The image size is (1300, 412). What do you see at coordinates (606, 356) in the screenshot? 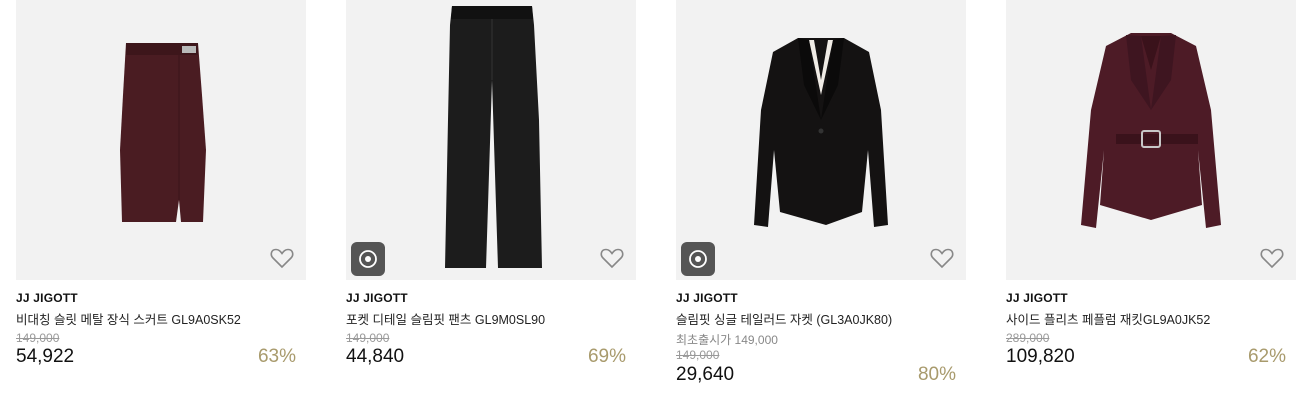
I see `discount-rate: 69%` at bounding box center [606, 356].